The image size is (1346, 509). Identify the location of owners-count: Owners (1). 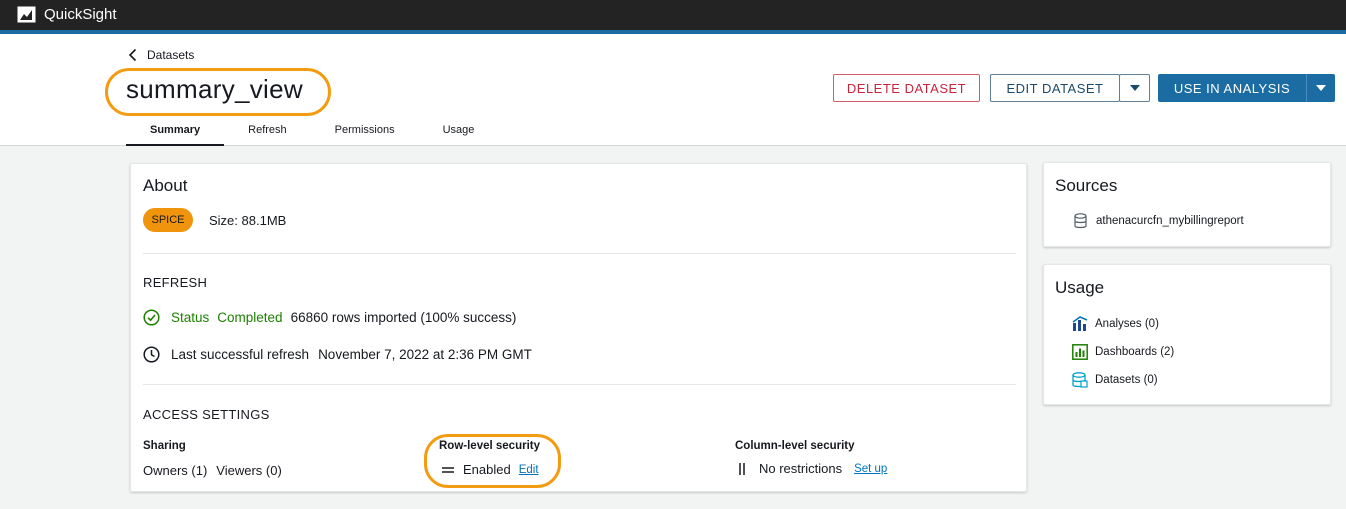
(175, 470).